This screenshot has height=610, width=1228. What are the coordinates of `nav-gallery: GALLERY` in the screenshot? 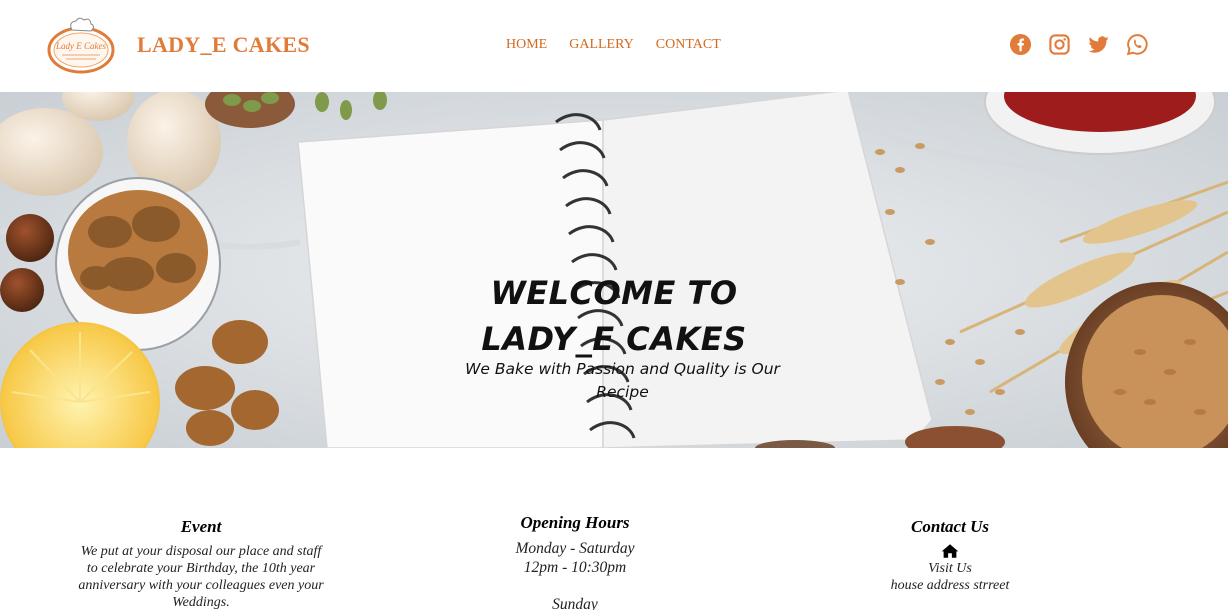 It's located at (601, 45).